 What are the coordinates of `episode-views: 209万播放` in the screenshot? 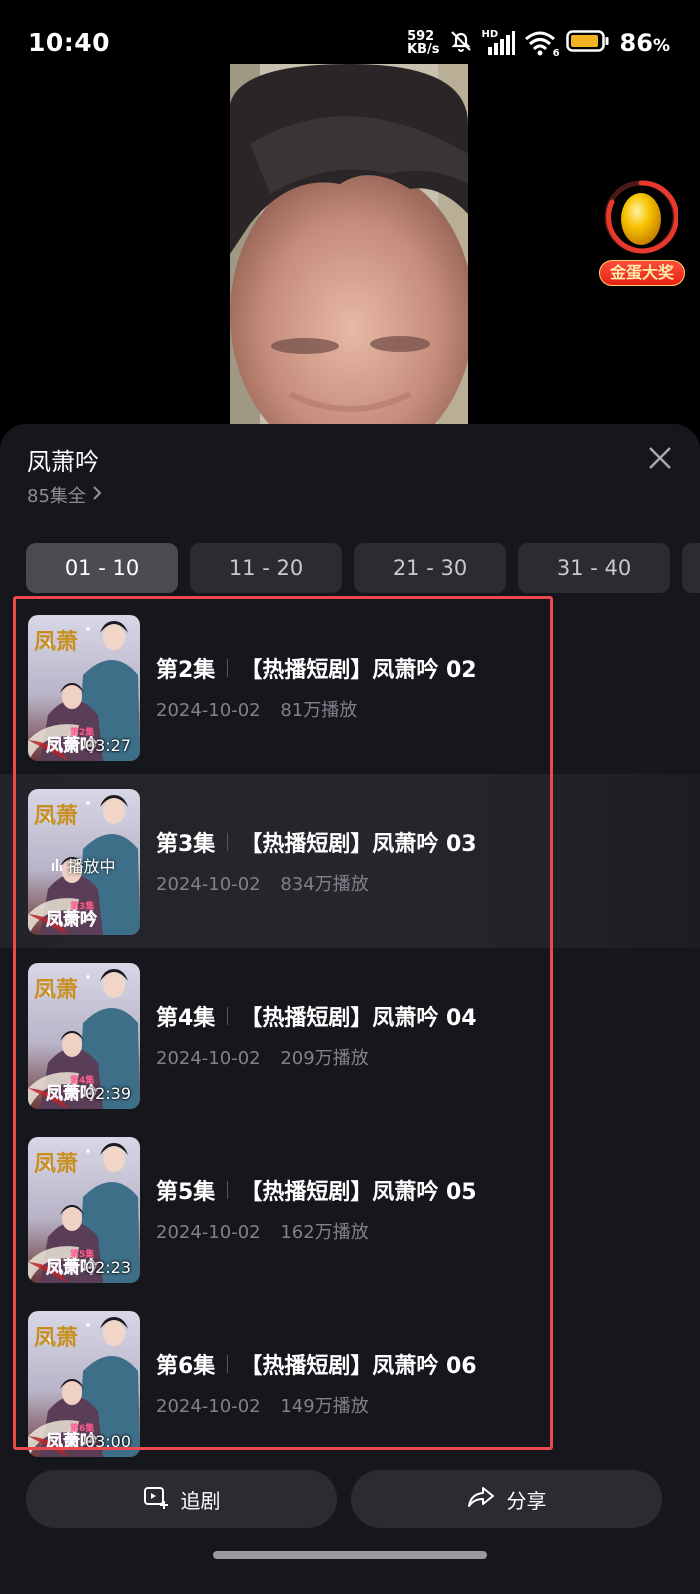 It's located at (324, 1058).